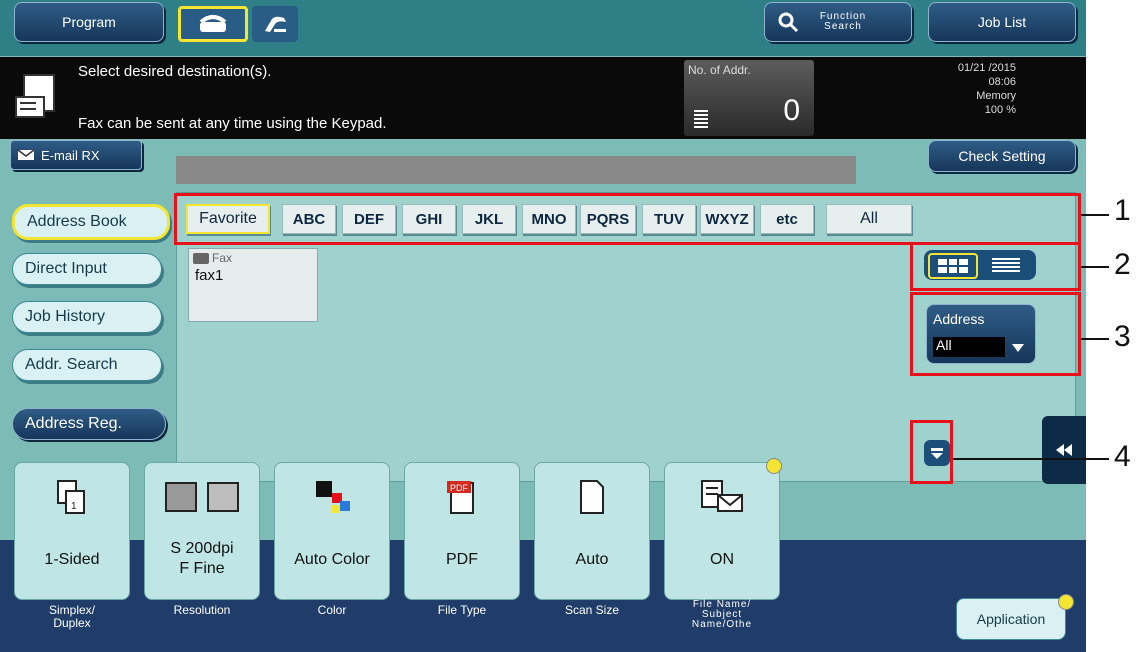  I want to click on function-label-simplex: Simplex/ Duplex, so click(71, 616).